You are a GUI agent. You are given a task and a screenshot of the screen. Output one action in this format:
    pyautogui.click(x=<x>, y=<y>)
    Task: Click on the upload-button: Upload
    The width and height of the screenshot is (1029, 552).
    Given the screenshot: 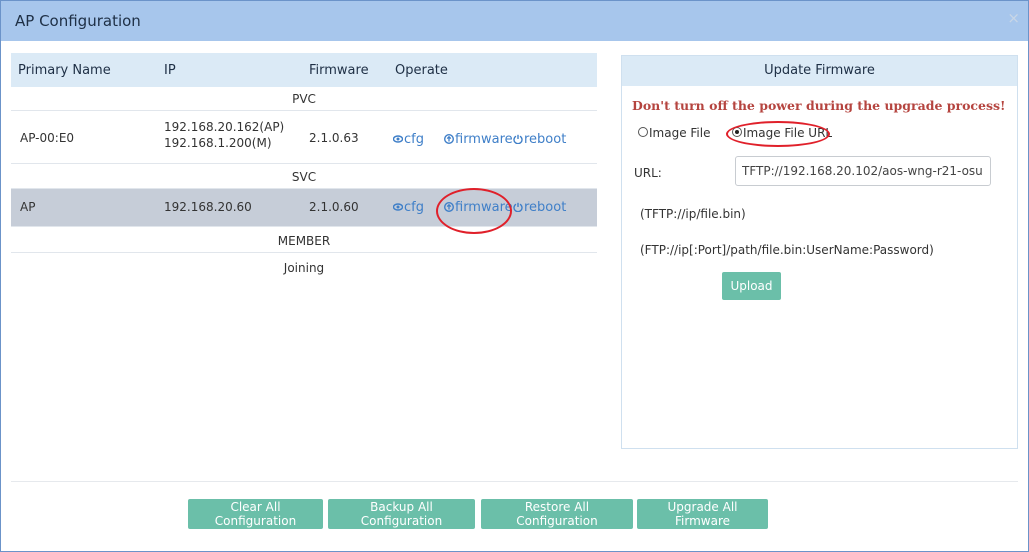 What is the action you would take?
    pyautogui.click(x=751, y=286)
    